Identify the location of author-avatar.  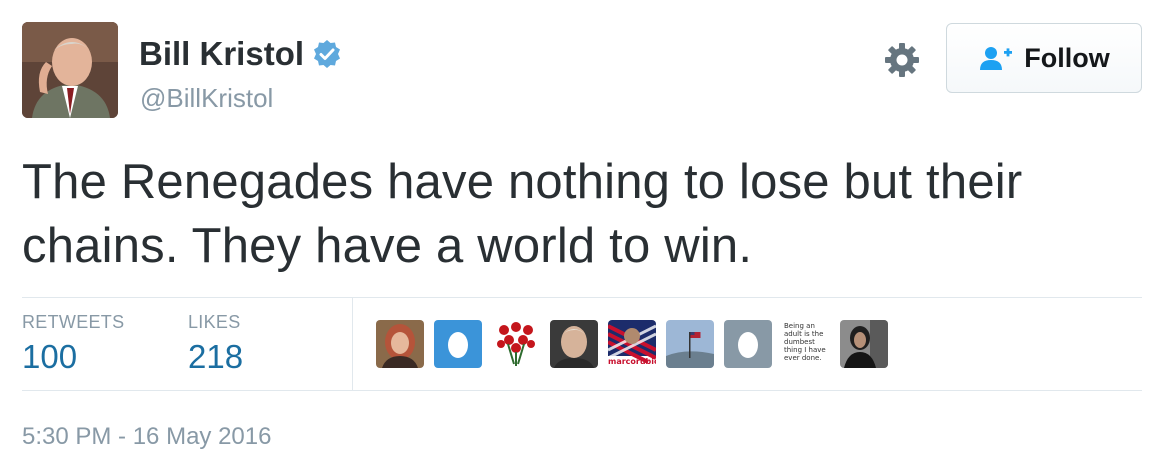
(70, 70).